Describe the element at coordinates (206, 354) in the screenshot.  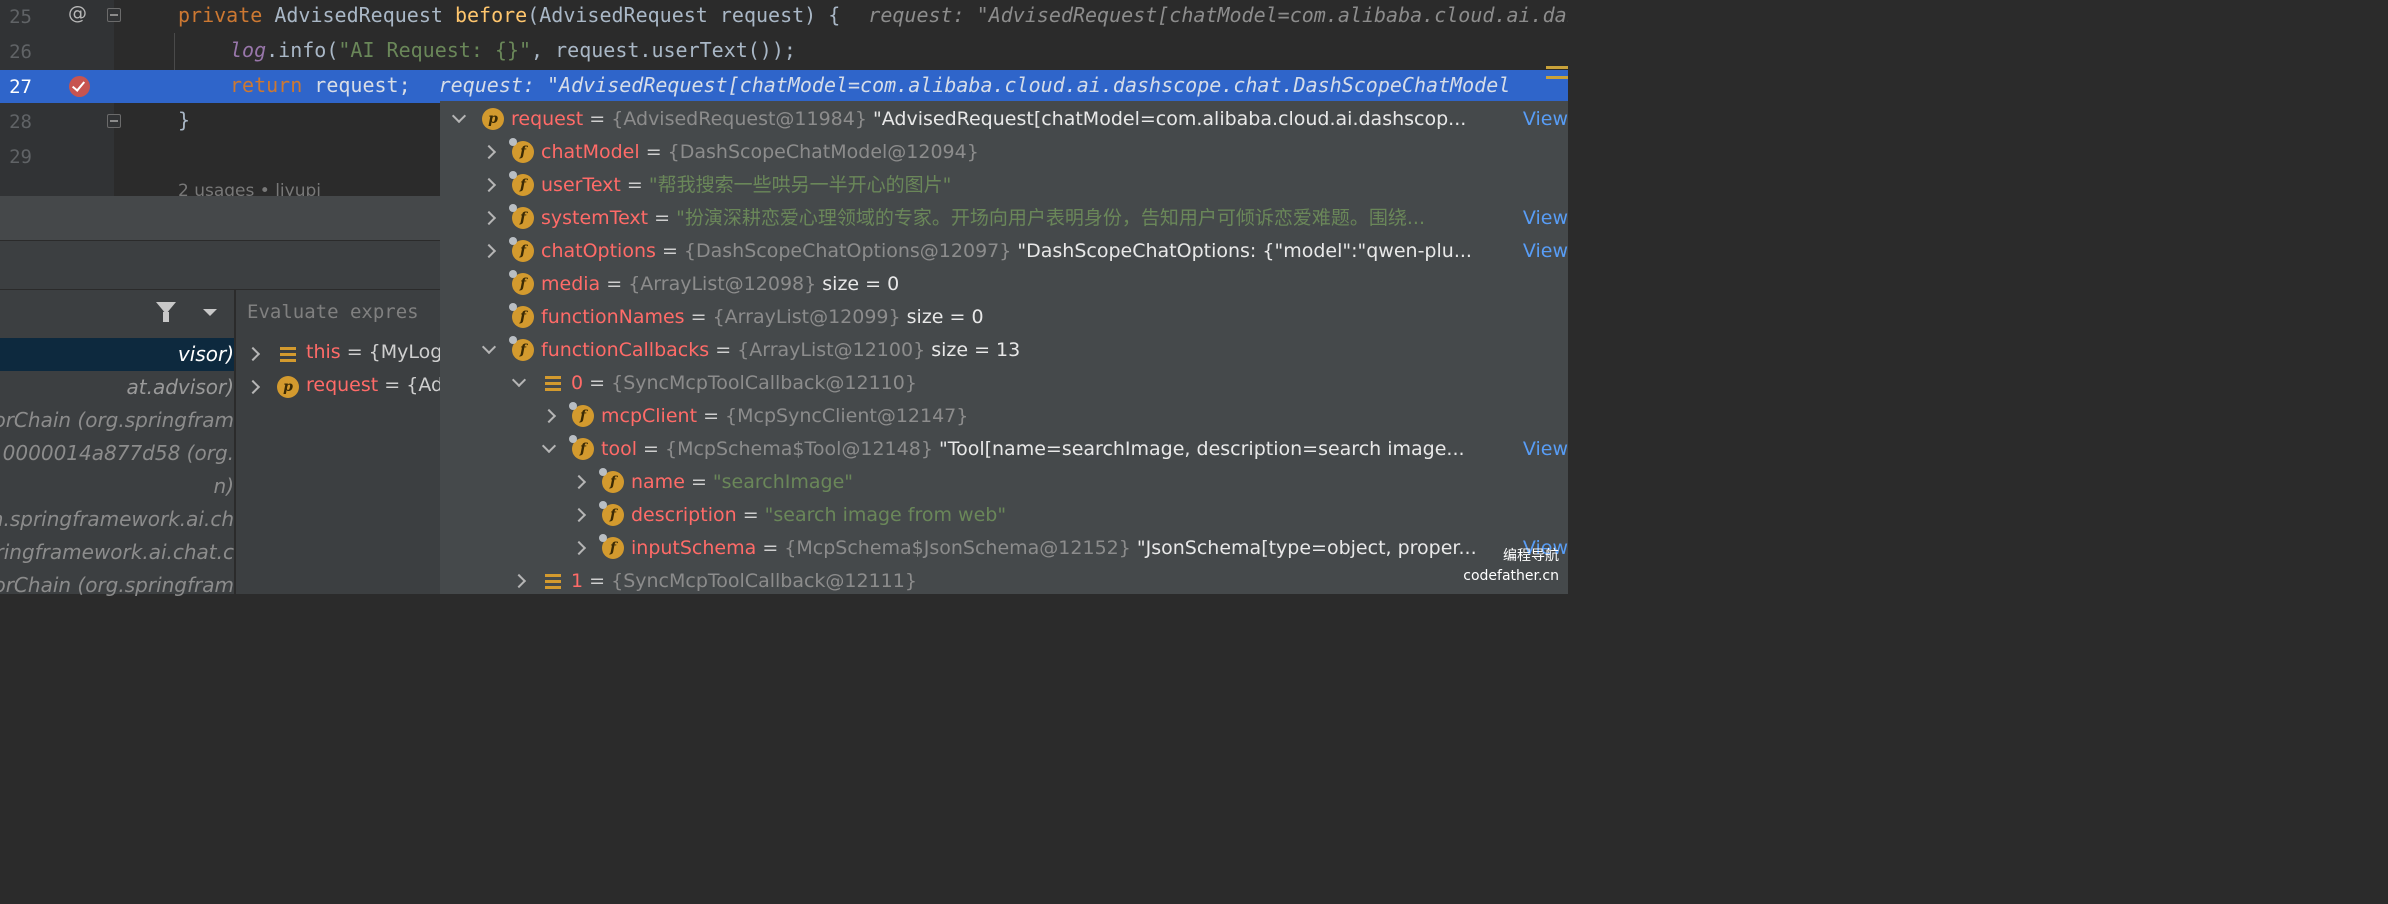
I see `stack-frame-label: visor)` at that location.